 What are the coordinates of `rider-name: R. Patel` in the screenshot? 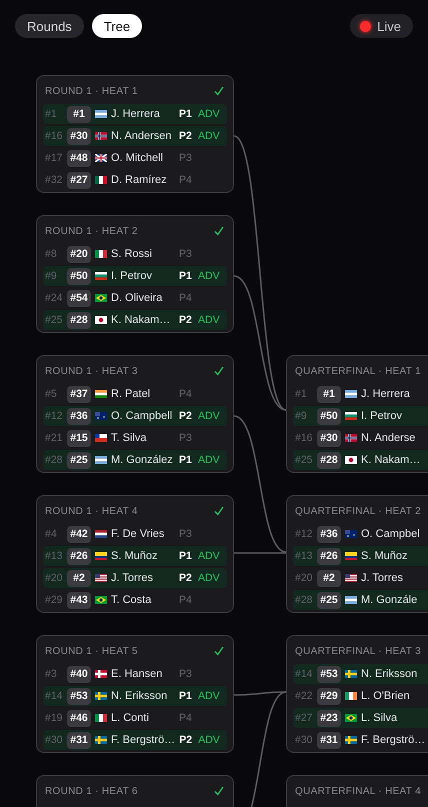 It's located at (131, 394).